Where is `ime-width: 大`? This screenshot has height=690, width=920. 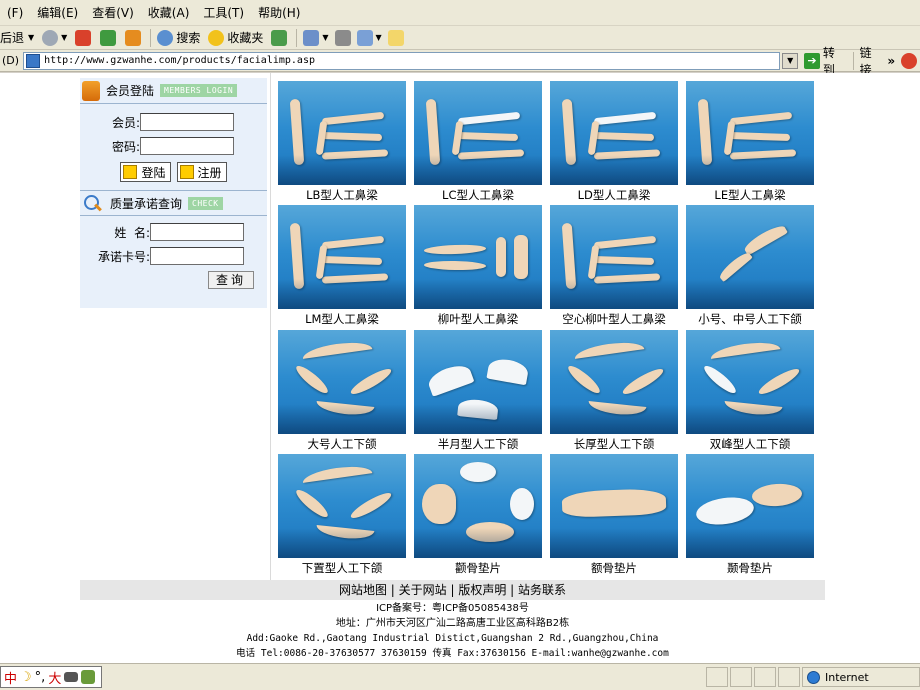
ime-width: 大 is located at coordinates (54, 677).